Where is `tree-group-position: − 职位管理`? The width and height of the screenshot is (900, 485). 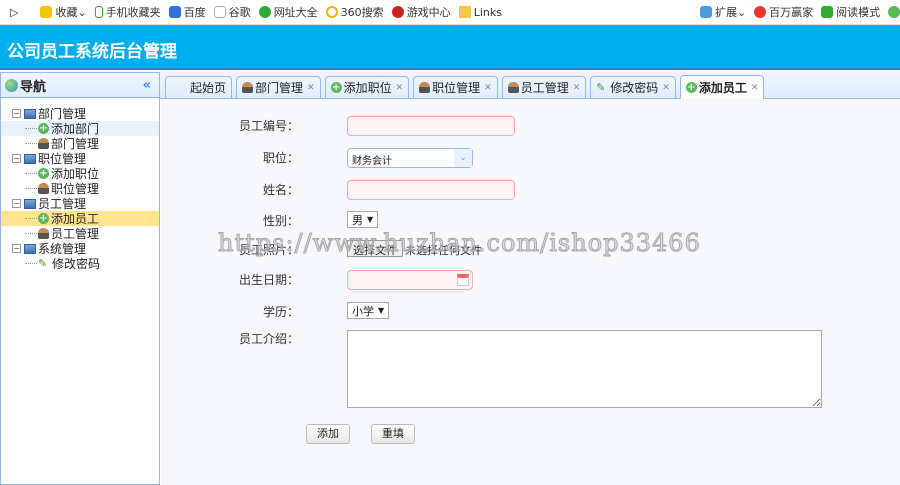
tree-group-position: − 职位管理 is located at coordinates (80, 158).